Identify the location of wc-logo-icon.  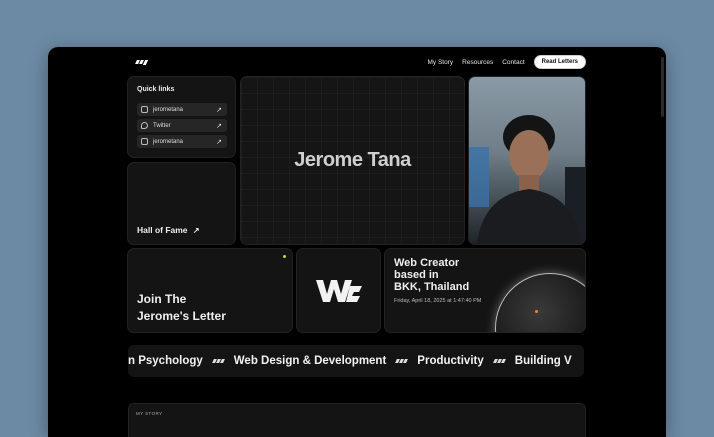
(339, 291).